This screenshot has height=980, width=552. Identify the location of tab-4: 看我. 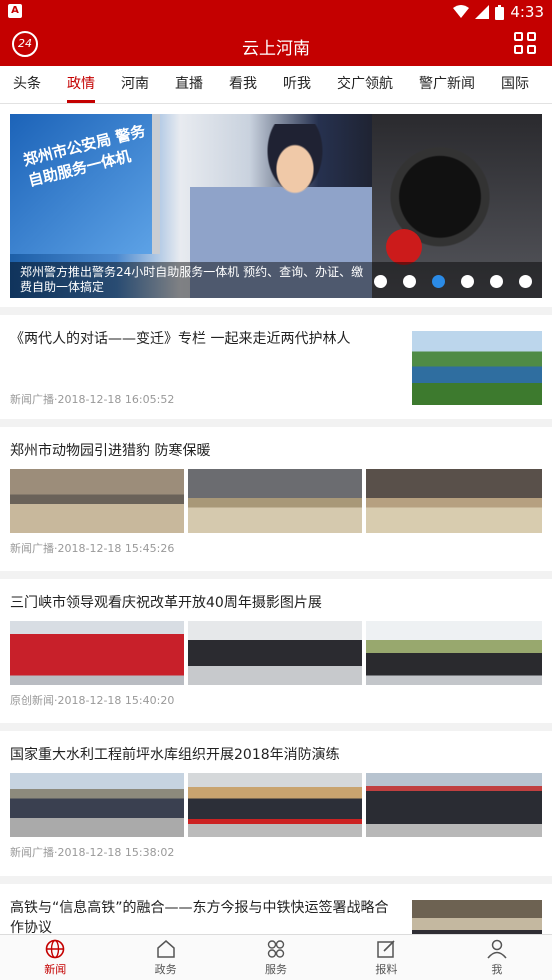
(243, 84).